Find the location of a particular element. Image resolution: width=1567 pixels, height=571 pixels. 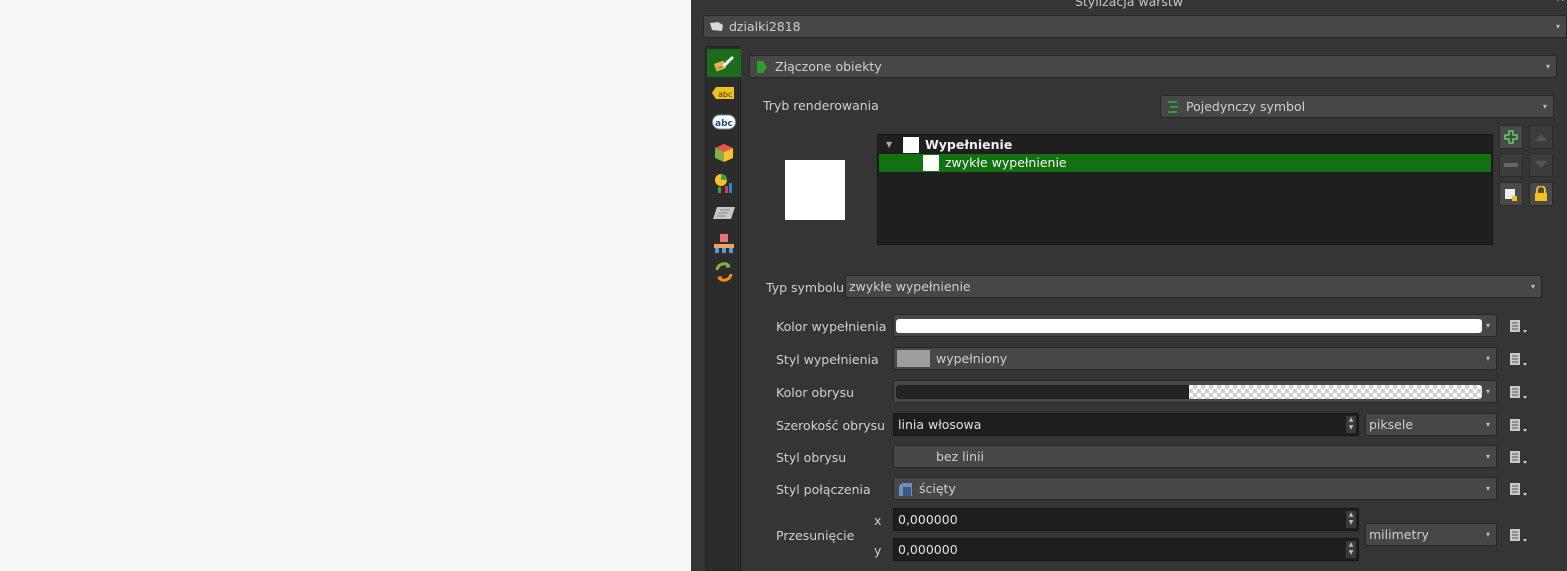

symbol-layer-tree: ▼ Wypełnienie zwykłe wypełnienie is located at coordinates (1185, 189).